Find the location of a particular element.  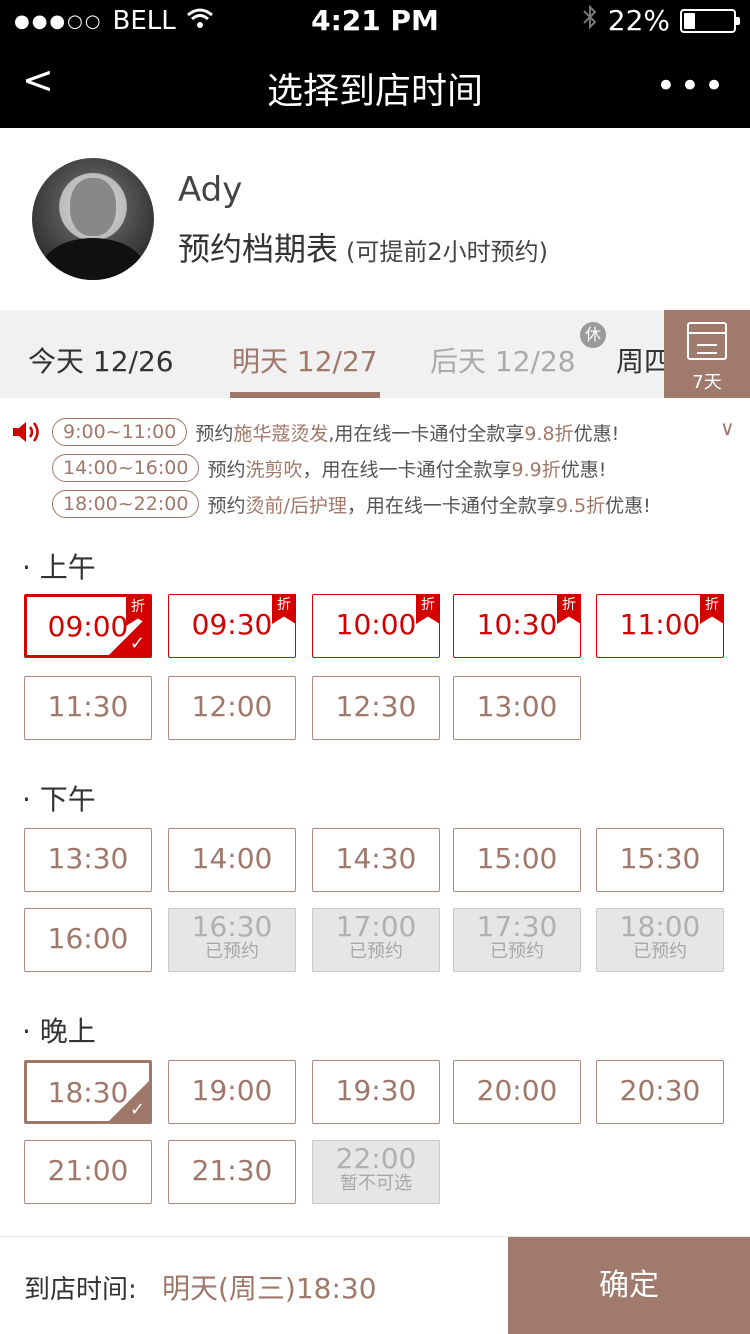

promo-line: 18:00~22:00 预约 烫前/后护理 ，用在线一卡通付全款享 9.5折 优惠! is located at coordinates (351, 504).